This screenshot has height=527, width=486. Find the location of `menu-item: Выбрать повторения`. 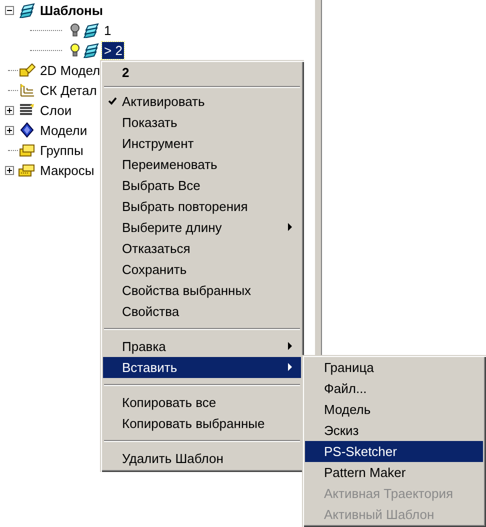

menu-item: Выбрать повторения is located at coordinates (202, 206).